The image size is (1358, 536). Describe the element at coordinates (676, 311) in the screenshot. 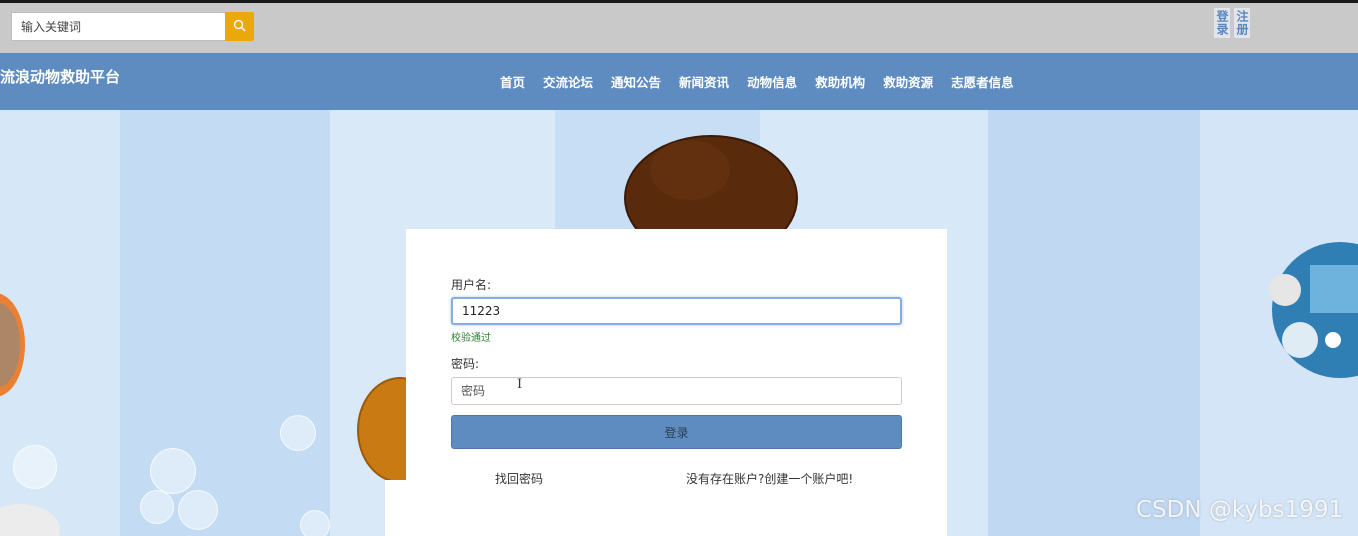

I see `username-input` at that location.